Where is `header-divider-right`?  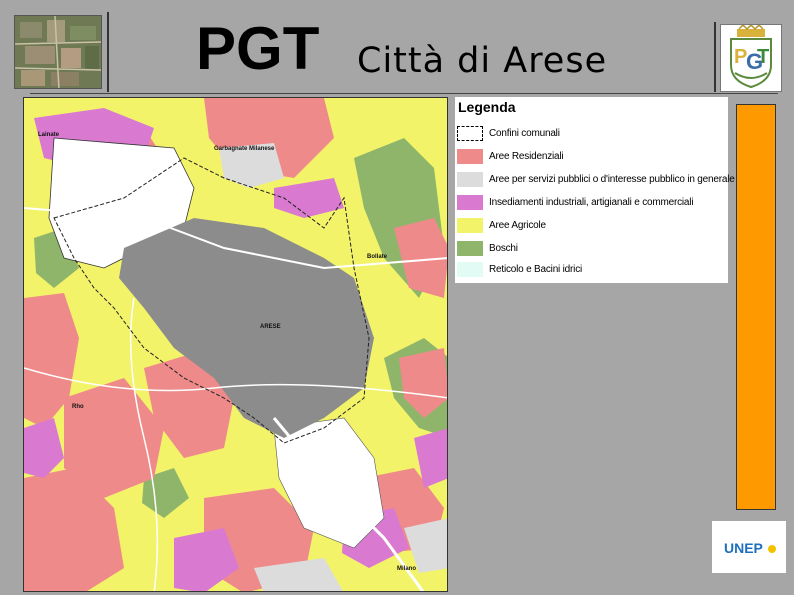 header-divider-right is located at coordinates (715, 57).